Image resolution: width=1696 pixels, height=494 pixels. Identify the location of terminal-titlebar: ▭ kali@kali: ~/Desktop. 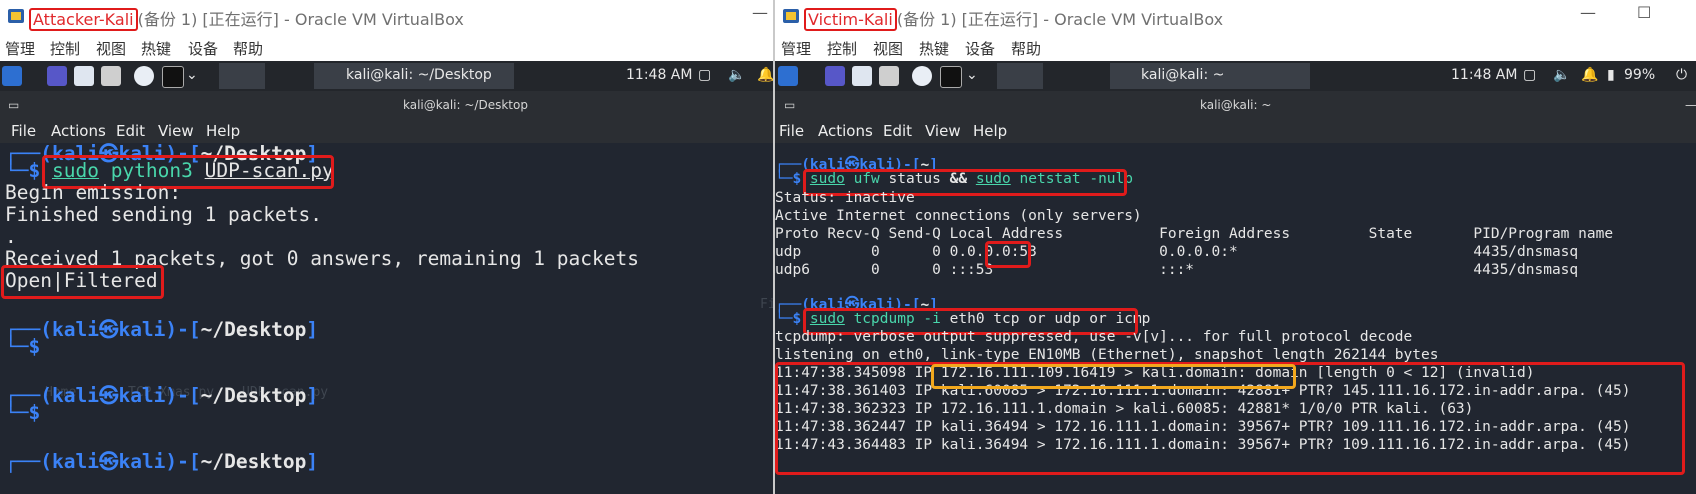
(386, 105).